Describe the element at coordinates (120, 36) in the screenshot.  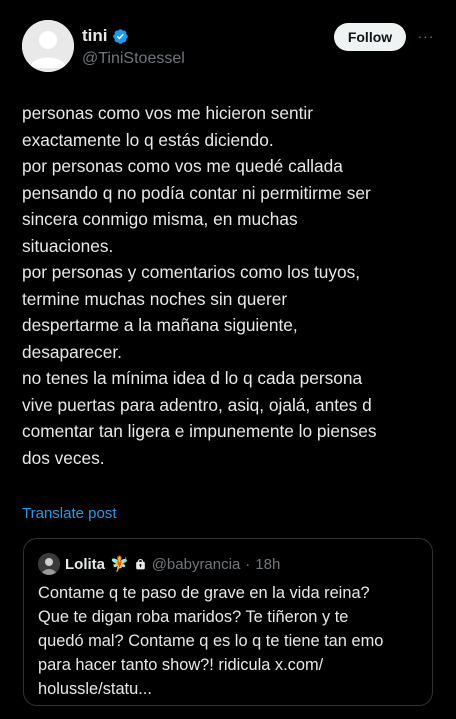
I see `verified-badge-icon` at that location.